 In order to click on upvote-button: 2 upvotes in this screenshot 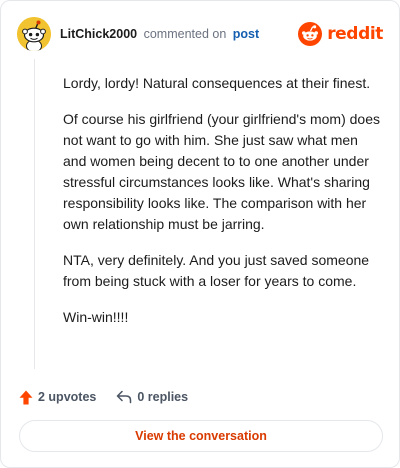, I will do `click(57, 397)`.